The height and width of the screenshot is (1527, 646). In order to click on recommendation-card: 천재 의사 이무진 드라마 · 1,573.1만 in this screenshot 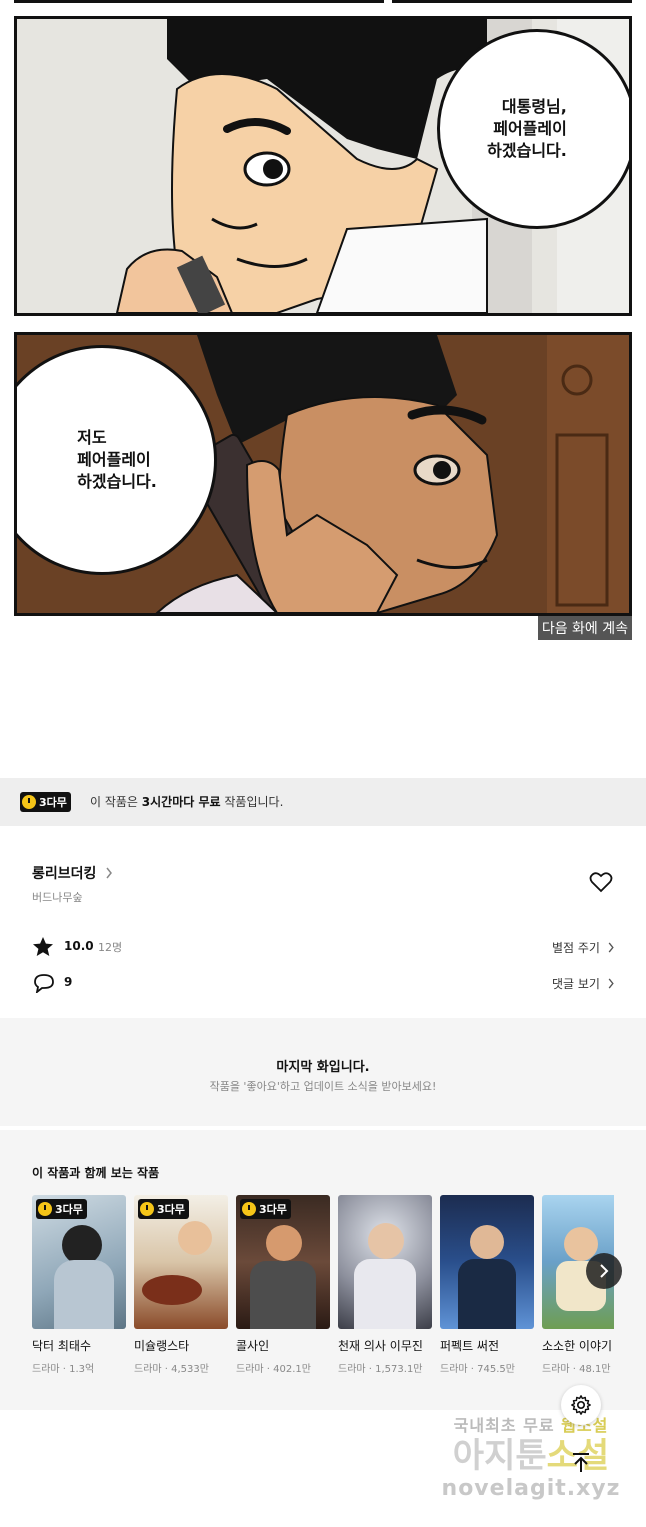, I will do `click(385, 1285)`.